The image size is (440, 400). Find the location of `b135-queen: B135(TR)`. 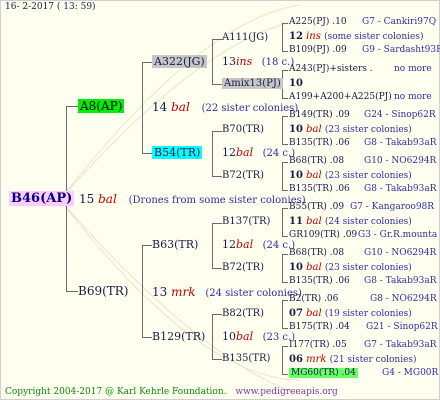

b135-queen: B135(TR) is located at coordinates (246, 359).